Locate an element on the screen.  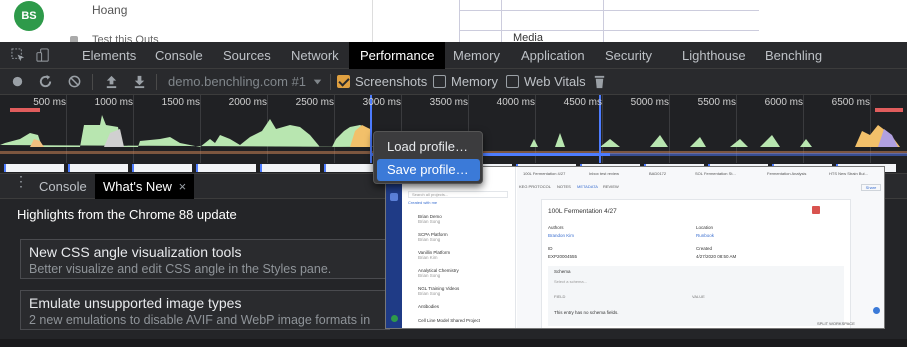
preview-subtab: REVIEW is located at coordinates (611, 186).